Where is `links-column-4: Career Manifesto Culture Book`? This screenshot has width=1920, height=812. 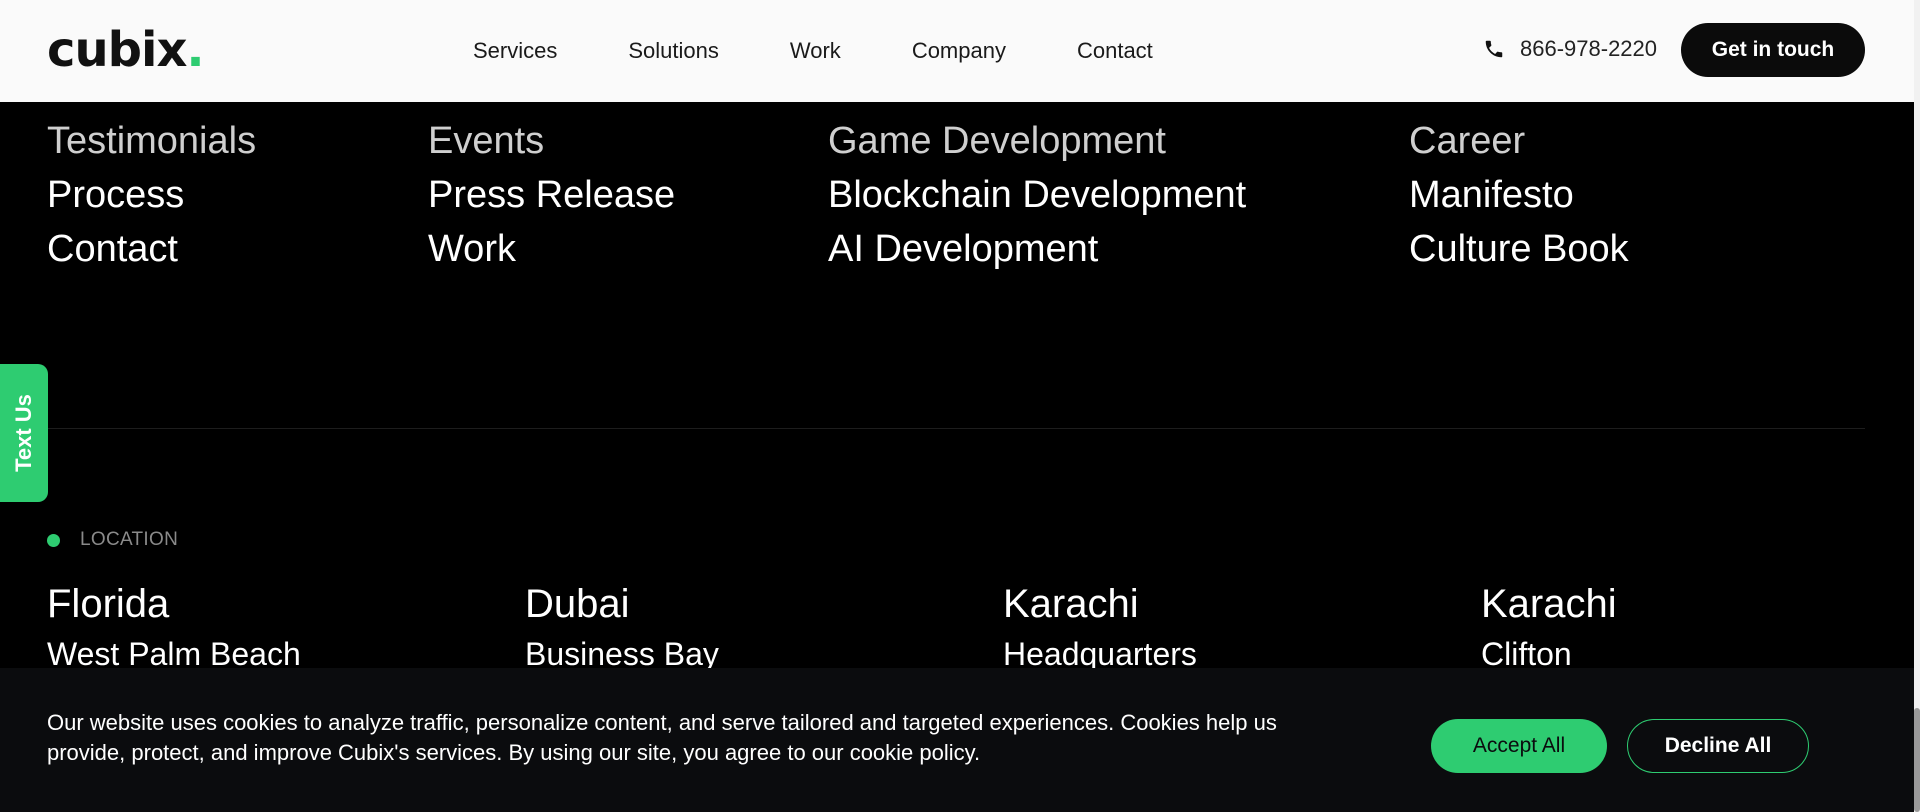 links-column-4: Career Manifesto Culture Book is located at coordinates (1519, 195).